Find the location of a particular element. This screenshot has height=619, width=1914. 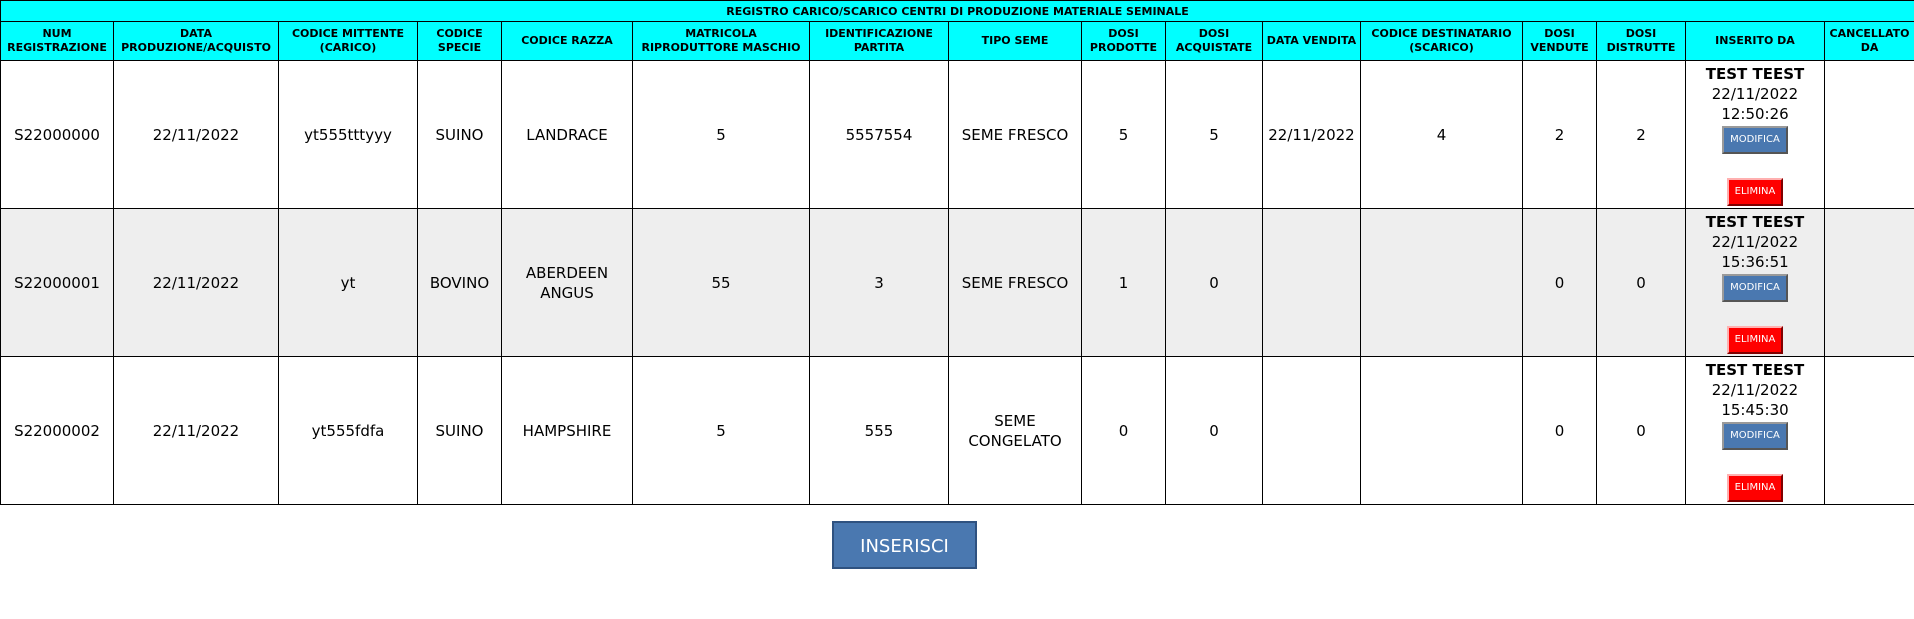

col-header-dosi-distrutte: DOSI DISTRUTTE is located at coordinates (1641, 41).